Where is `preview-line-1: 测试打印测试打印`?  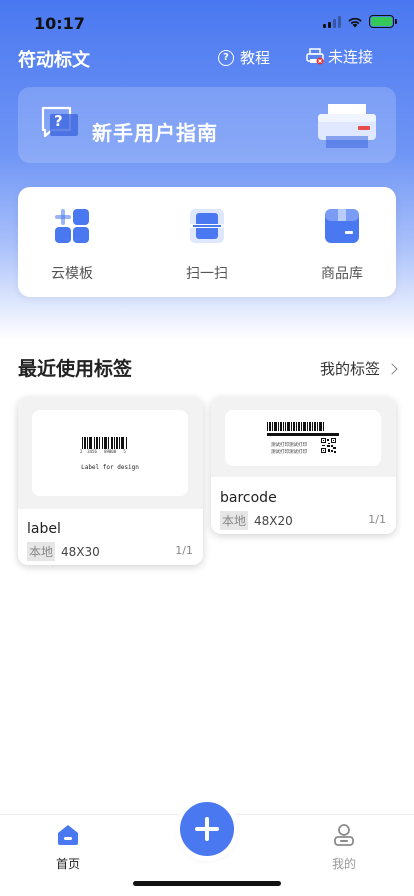 preview-line-1: 测试打印测试打印 is located at coordinates (289, 445).